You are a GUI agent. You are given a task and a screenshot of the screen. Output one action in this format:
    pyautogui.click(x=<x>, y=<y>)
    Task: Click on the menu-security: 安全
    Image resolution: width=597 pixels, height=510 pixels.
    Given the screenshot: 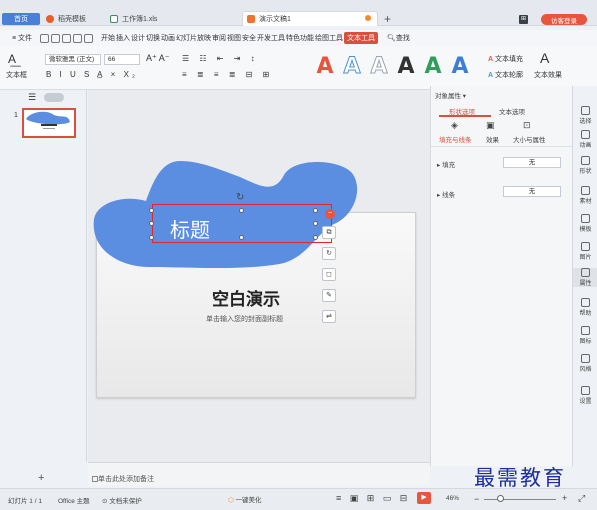 What is the action you would take?
    pyautogui.click(x=249, y=38)
    